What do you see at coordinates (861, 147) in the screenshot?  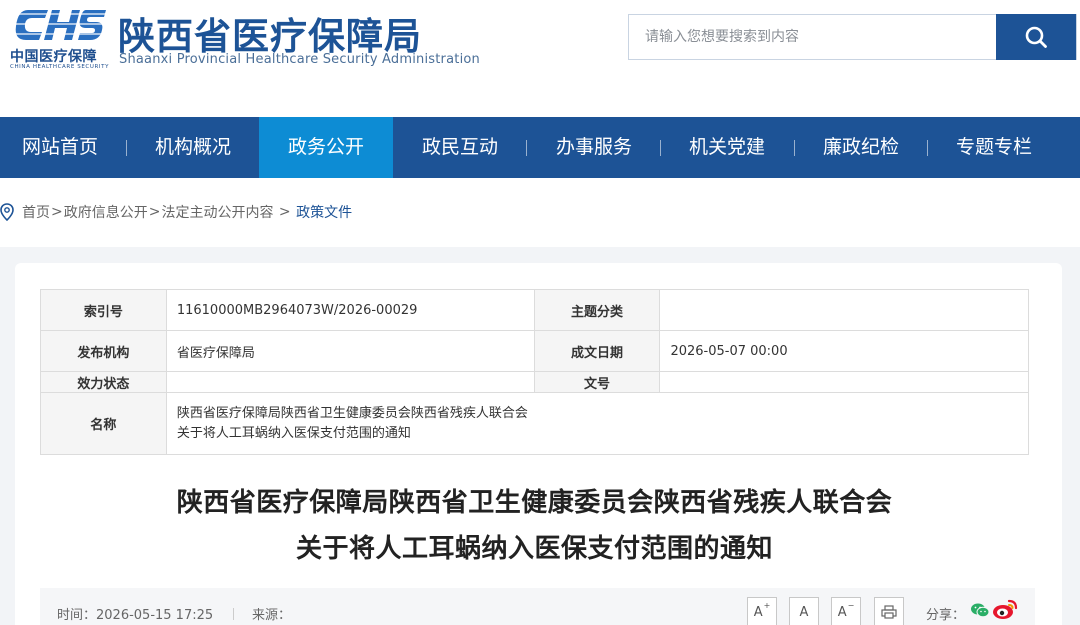 I see `nav-item-discipline: 廉政纪检` at bounding box center [861, 147].